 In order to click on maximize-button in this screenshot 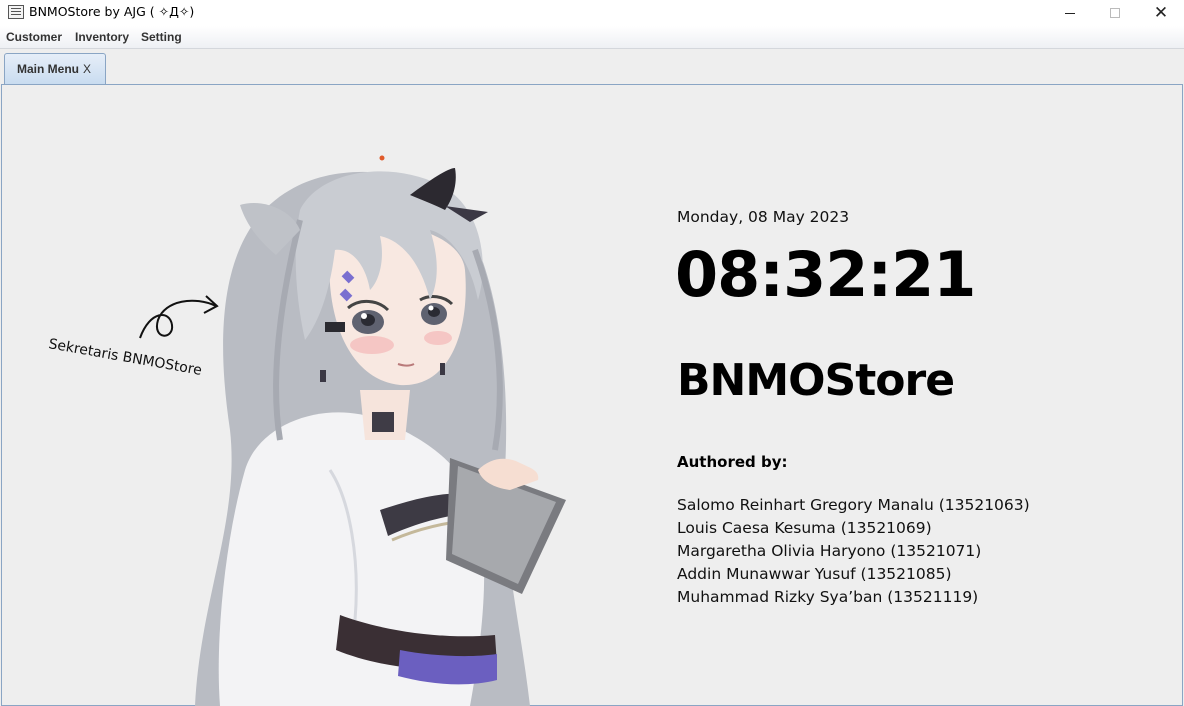, I will do `click(1115, 13)`.